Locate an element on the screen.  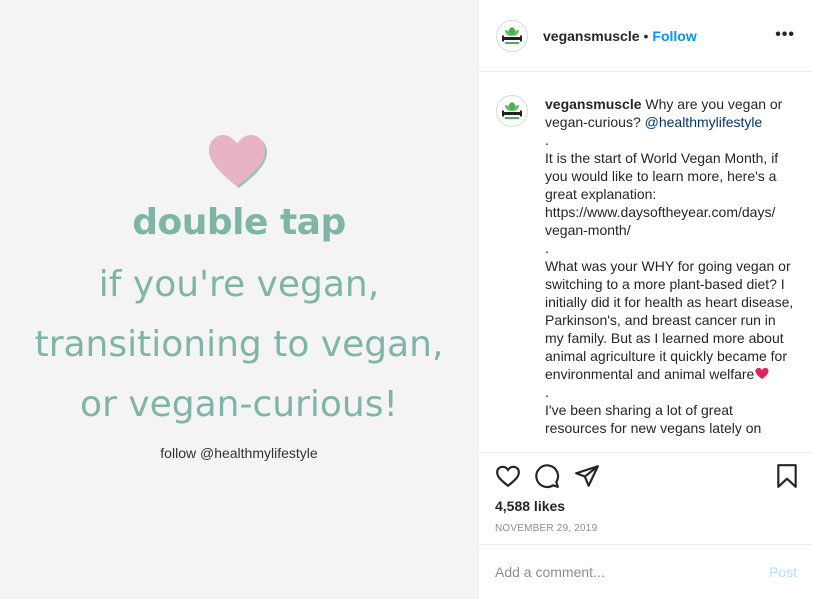
add-comment-bar: Post is located at coordinates (646, 571).